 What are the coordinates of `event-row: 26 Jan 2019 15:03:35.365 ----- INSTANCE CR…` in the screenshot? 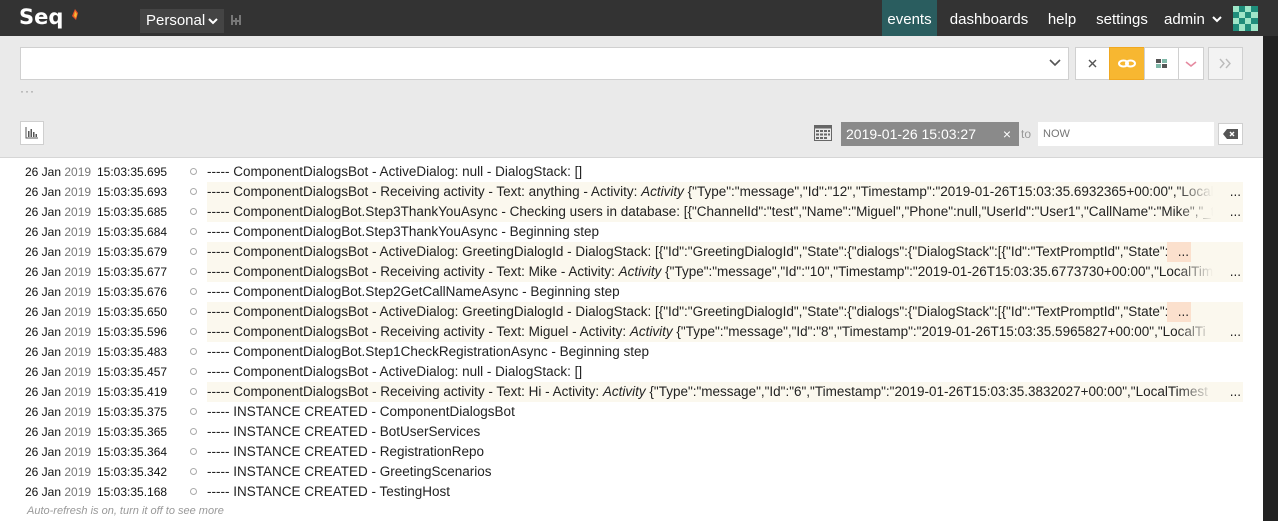 It's located at (631, 432).